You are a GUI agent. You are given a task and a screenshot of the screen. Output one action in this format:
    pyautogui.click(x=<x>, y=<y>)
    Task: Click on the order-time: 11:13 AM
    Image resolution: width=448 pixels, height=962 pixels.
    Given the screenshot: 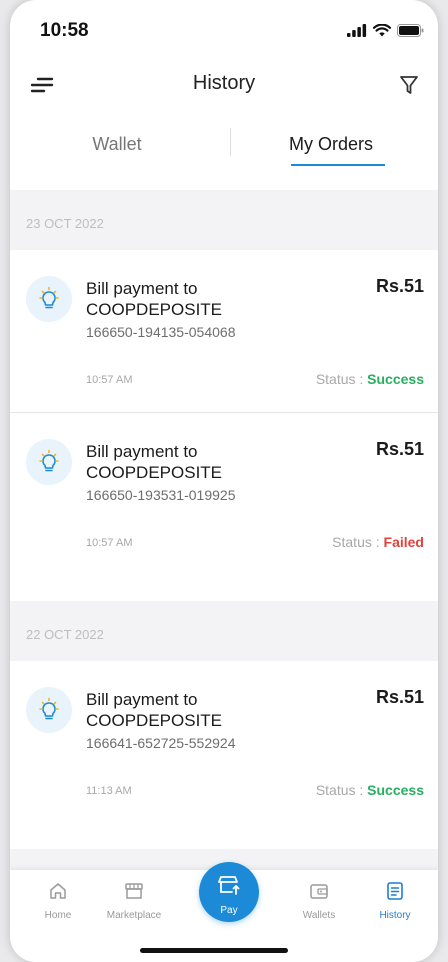 What is the action you would take?
    pyautogui.click(x=109, y=791)
    